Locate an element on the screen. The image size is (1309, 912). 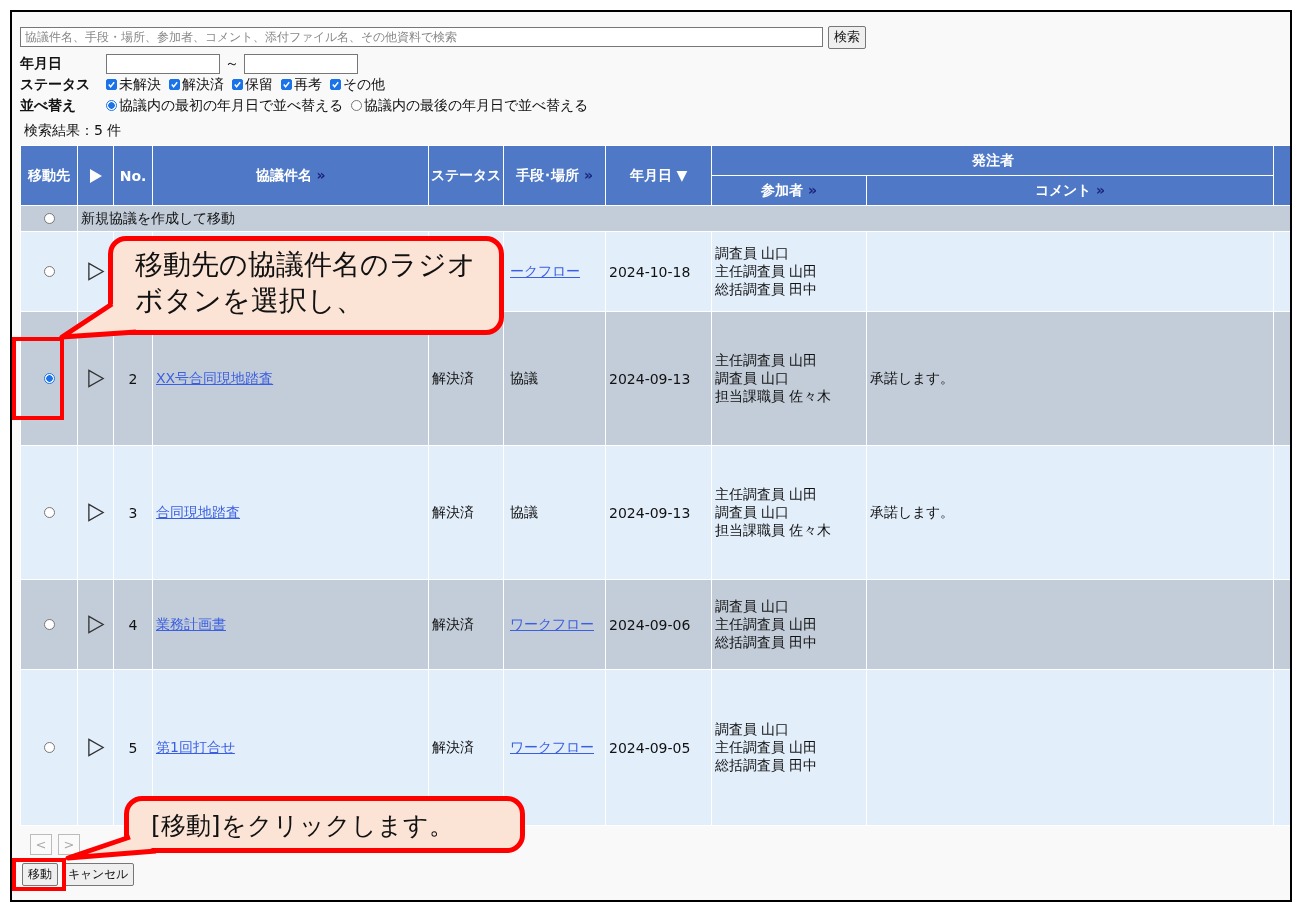
start-date-field is located at coordinates (163, 63).